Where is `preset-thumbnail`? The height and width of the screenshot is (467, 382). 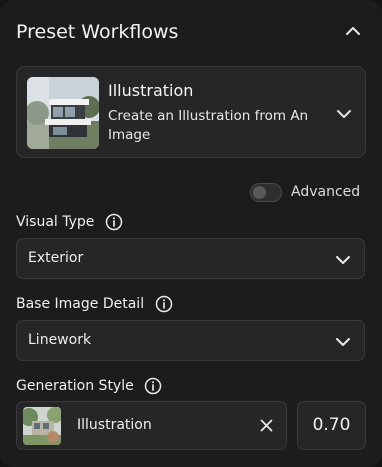
preset-thumbnail is located at coordinates (63, 113).